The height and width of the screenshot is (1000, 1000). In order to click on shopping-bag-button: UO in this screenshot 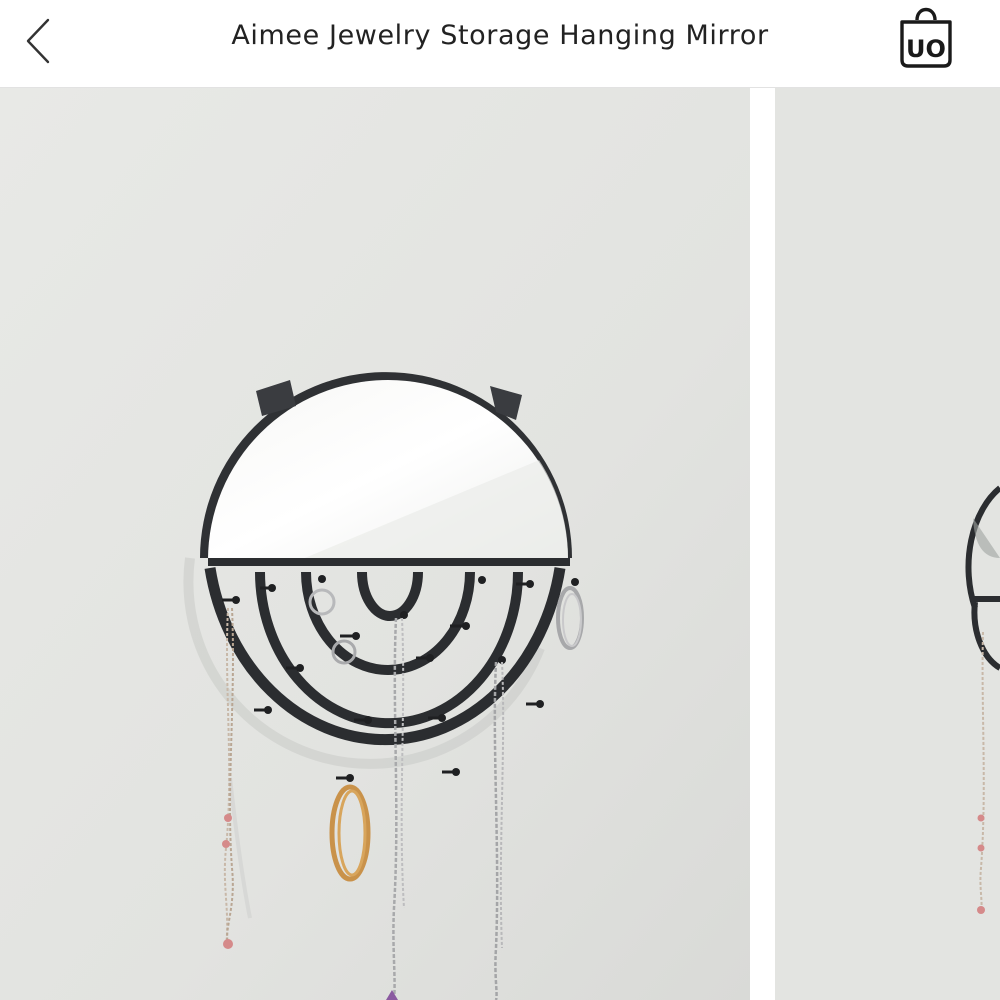, I will do `click(927, 38)`.